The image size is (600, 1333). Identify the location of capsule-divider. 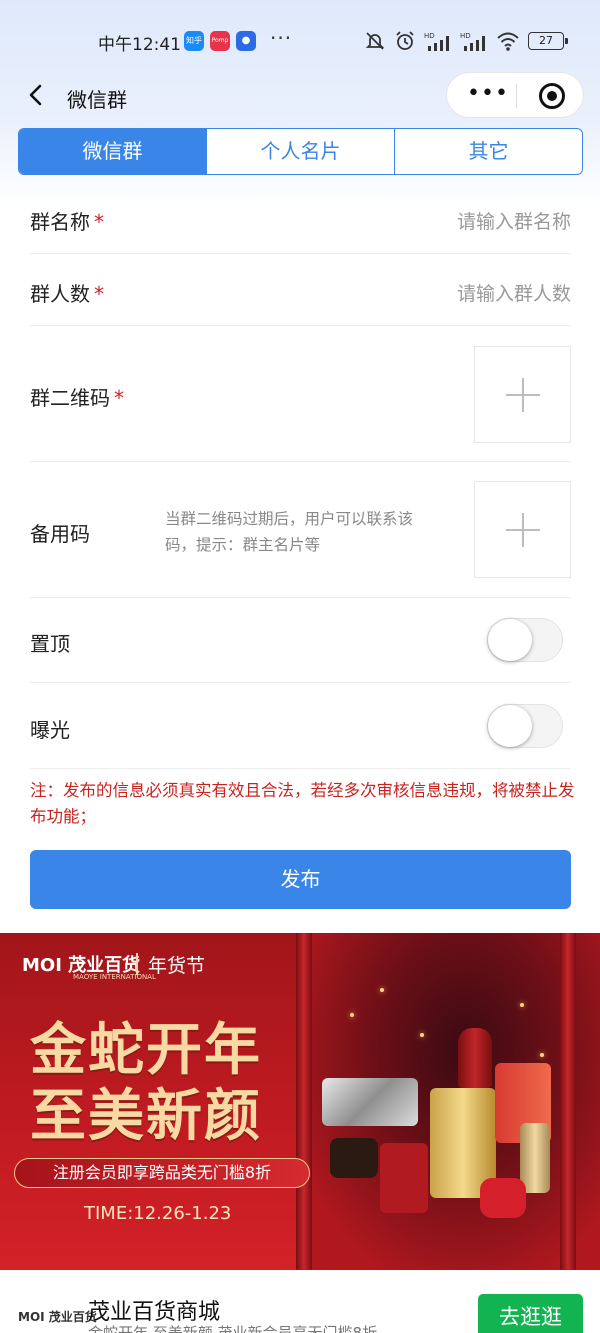
(516, 96).